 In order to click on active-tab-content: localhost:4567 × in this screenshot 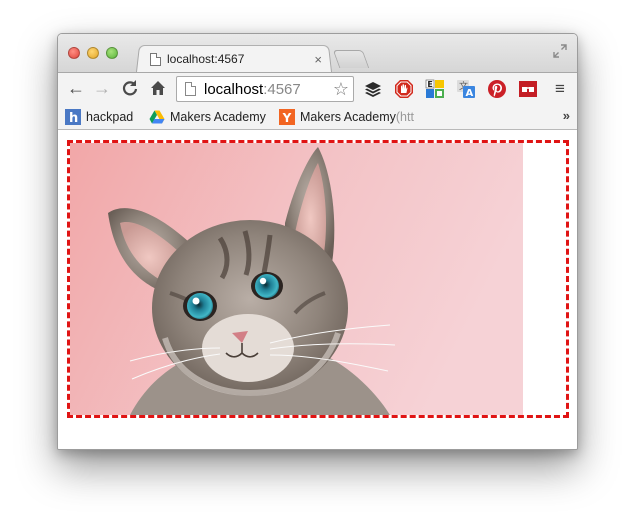, I will do `click(237, 59)`.